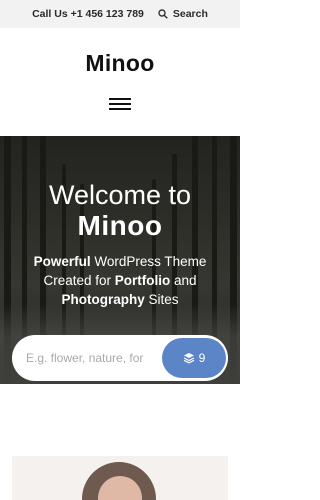 This screenshot has height=500, width=320. I want to click on layers-icon, so click(188, 358).